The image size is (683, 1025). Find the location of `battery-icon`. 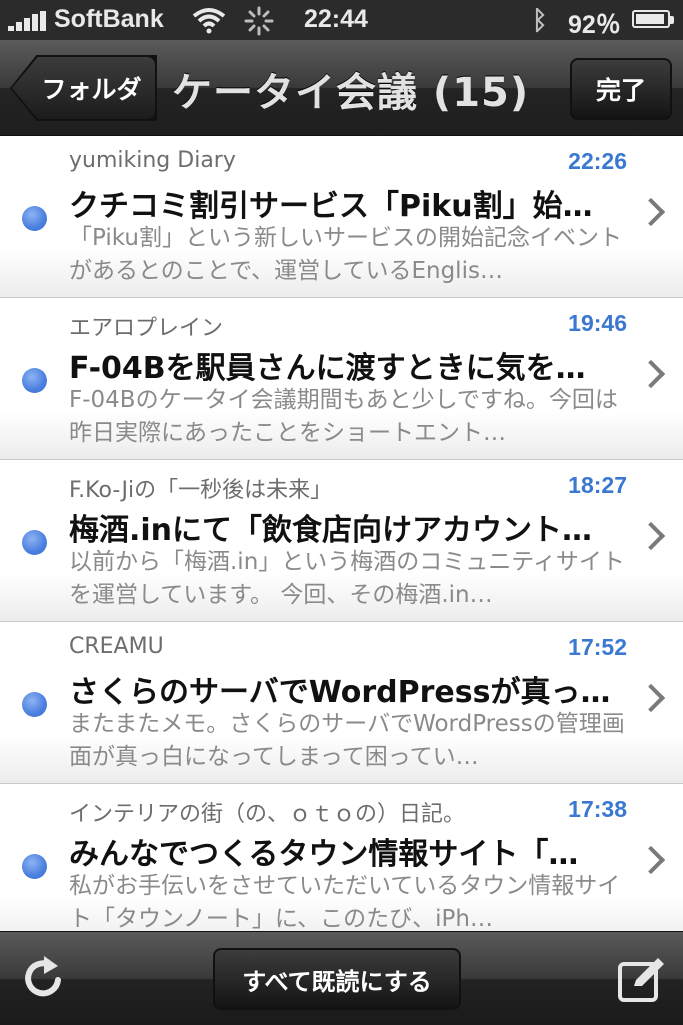

battery-icon is located at coordinates (653, 19).